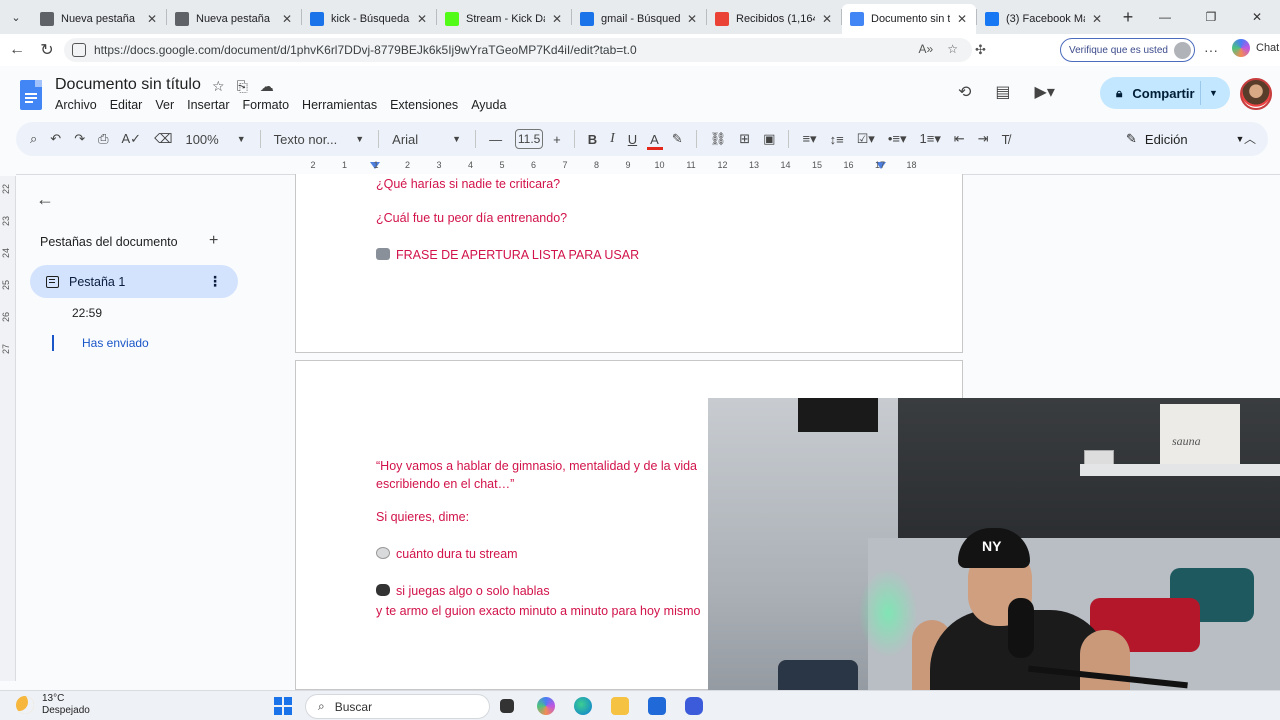 Image resolution: width=1280 pixels, height=720 pixels. Describe the element at coordinates (126, 105) in the screenshot. I see `menu-item: Editar` at that location.